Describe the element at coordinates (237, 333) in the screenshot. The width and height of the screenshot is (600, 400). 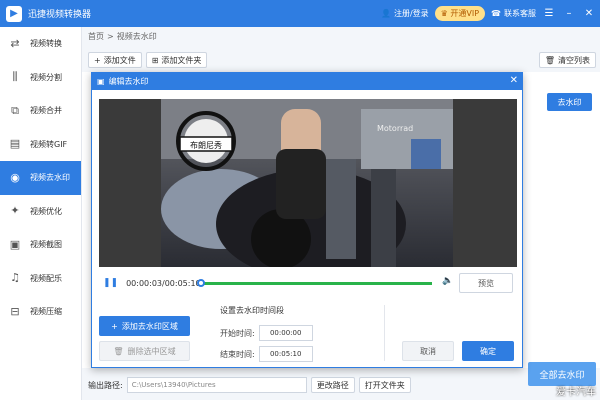
I see `start-time-label: 开始时间:` at that location.